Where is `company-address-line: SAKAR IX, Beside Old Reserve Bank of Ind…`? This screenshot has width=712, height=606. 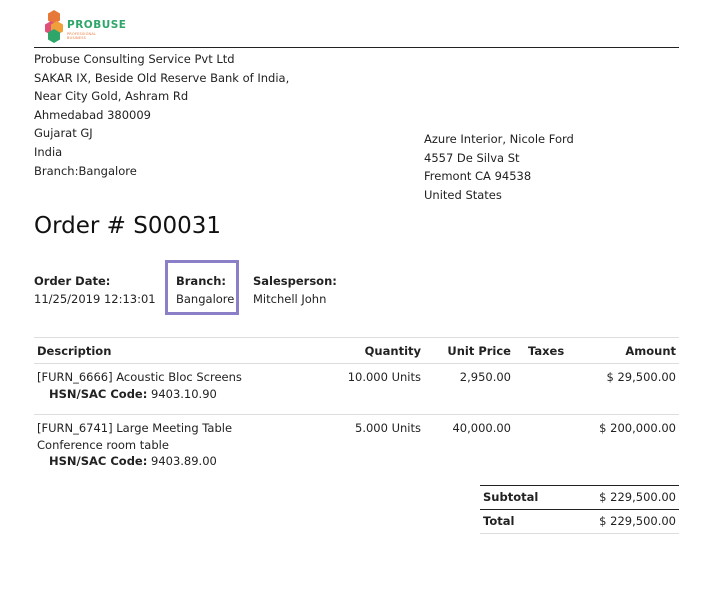 company-address-line: SAKAR IX, Beside Old Reserve Bank of Ind… is located at coordinates (162, 77).